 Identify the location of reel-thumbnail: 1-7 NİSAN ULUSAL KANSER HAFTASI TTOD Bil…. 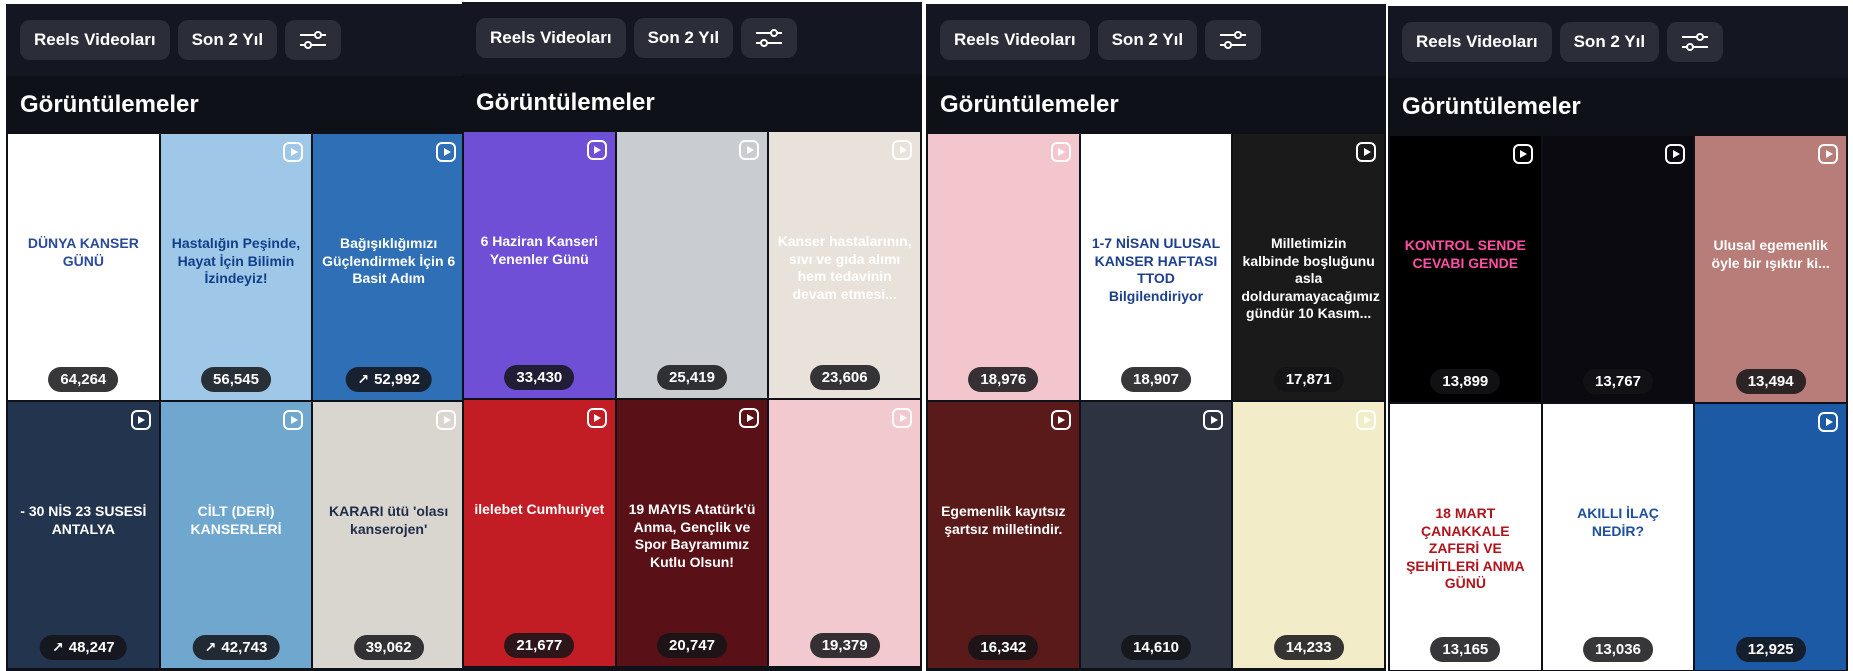
(1156, 267).